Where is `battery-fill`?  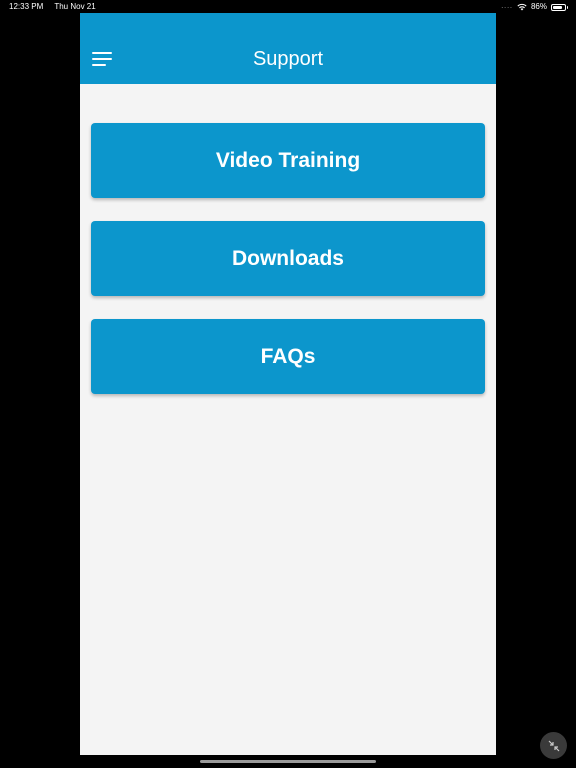
battery-fill is located at coordinates (558, 7).